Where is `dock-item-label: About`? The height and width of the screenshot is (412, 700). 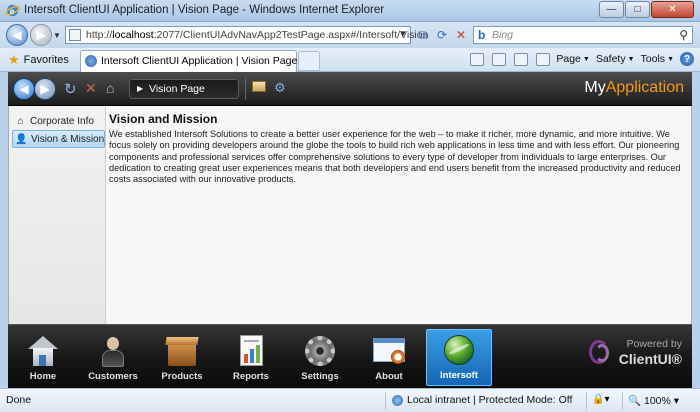 dock-item-label: About is located at coordinates (389, 376).